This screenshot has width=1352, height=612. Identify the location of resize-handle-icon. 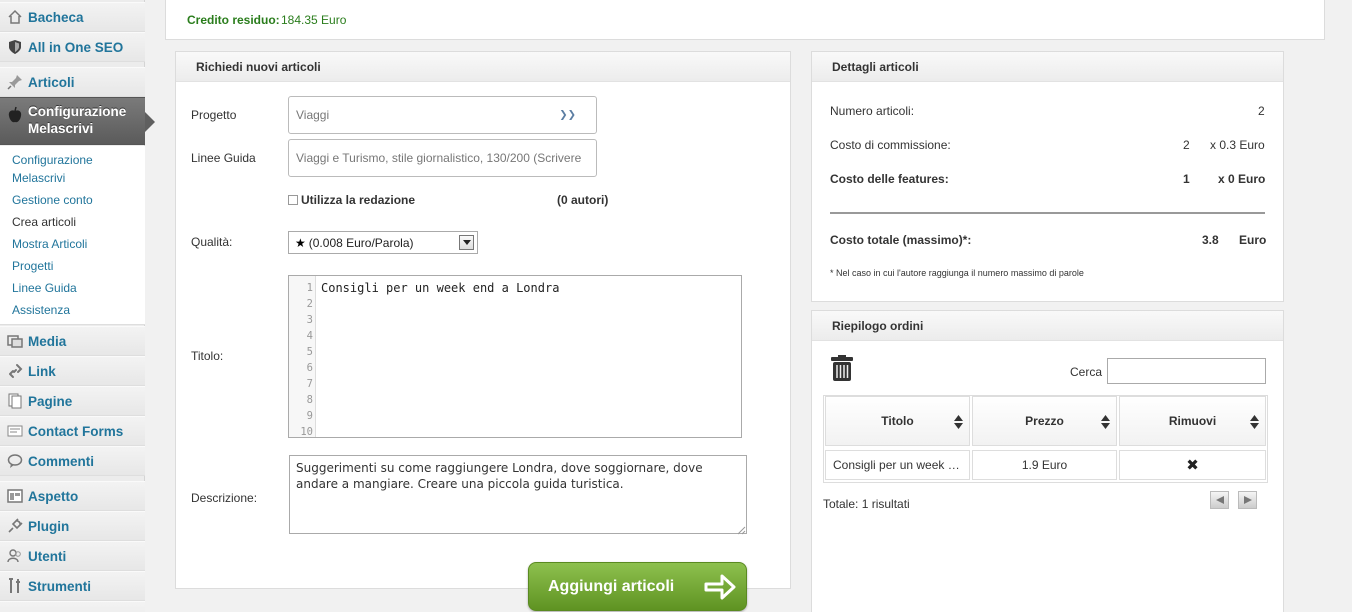
(741, 529).